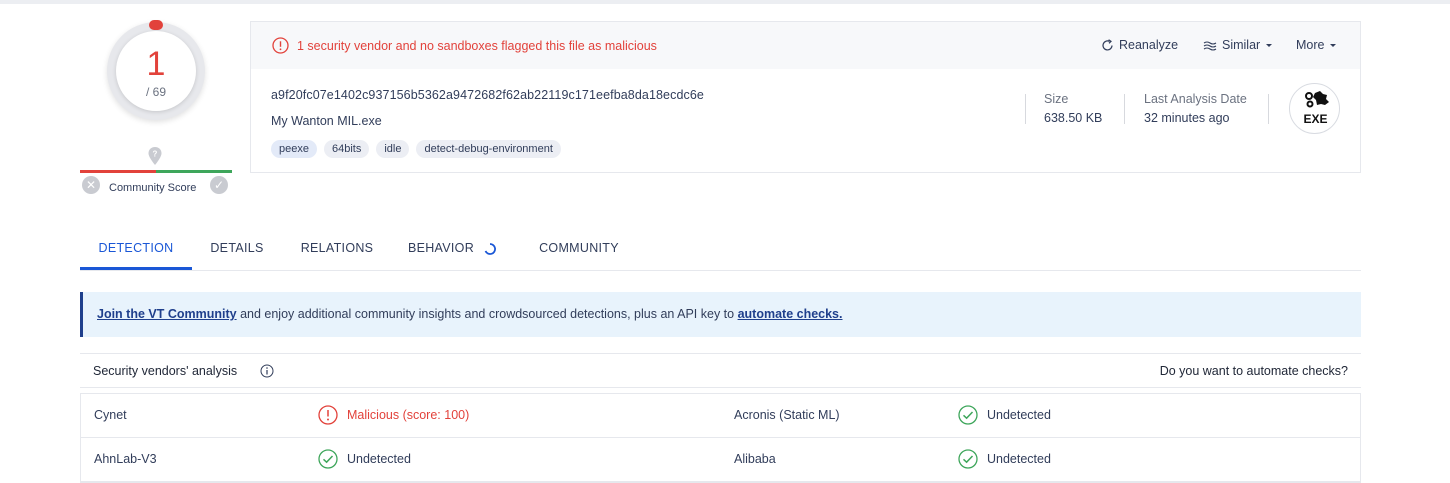 The width and height of the screenshot is (1450, 483). I want to click on map-pin-icon: ?, so click(155, 156).